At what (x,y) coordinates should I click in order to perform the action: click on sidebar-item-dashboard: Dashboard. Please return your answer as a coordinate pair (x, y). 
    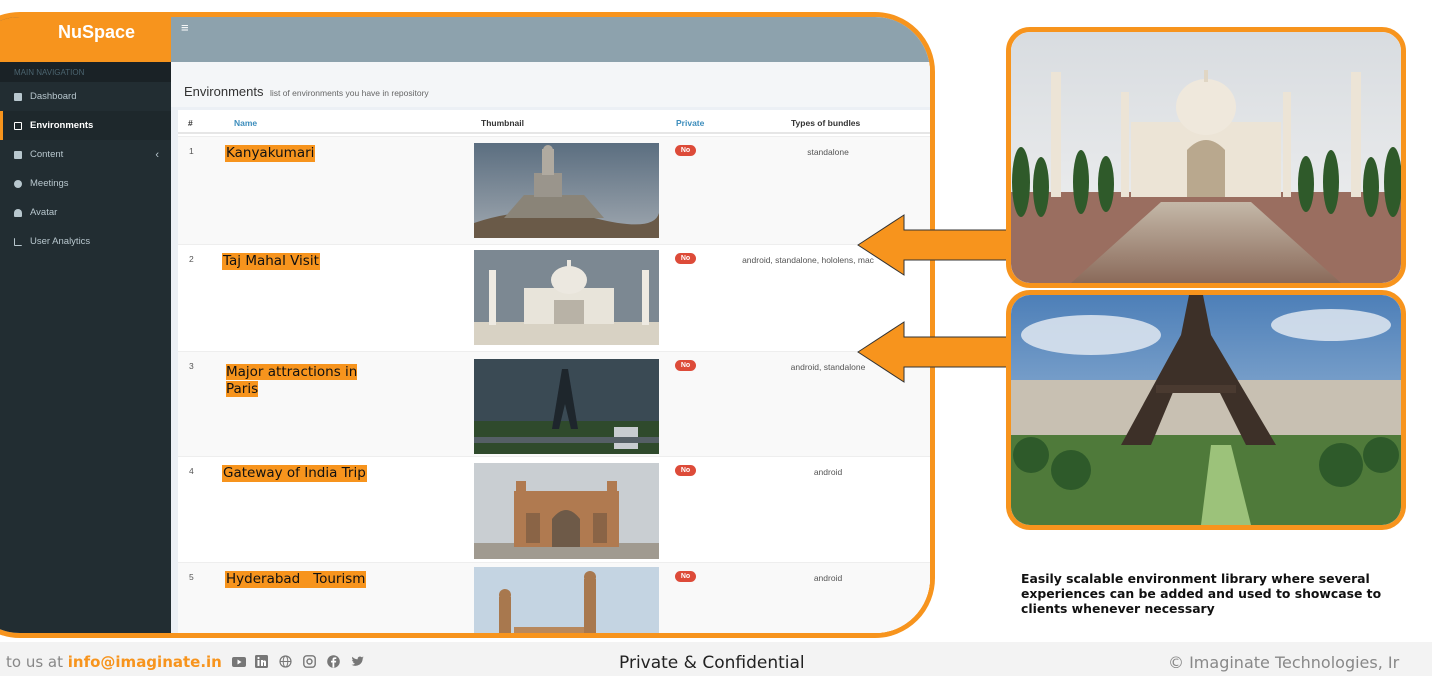
    Looking at the image, I should click on (85, 96).